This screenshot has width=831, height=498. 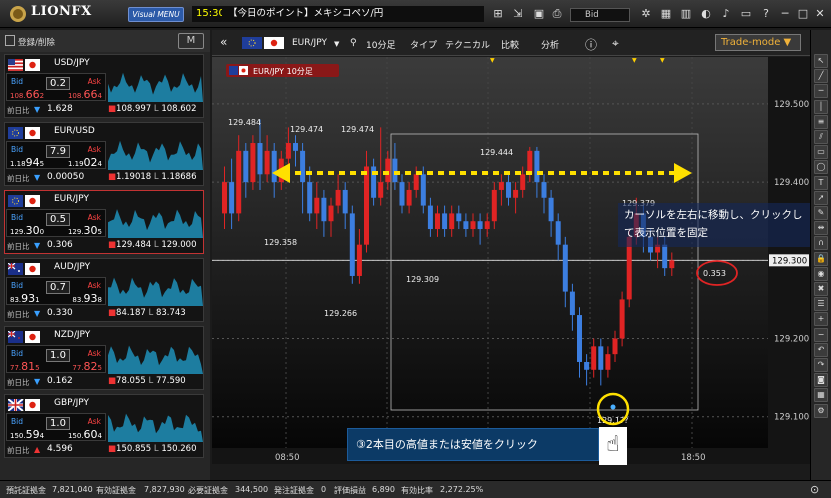 I want to click on news-ticker: 【今日のポイント】メキシコペソ/円, so click(x=353, y=14).